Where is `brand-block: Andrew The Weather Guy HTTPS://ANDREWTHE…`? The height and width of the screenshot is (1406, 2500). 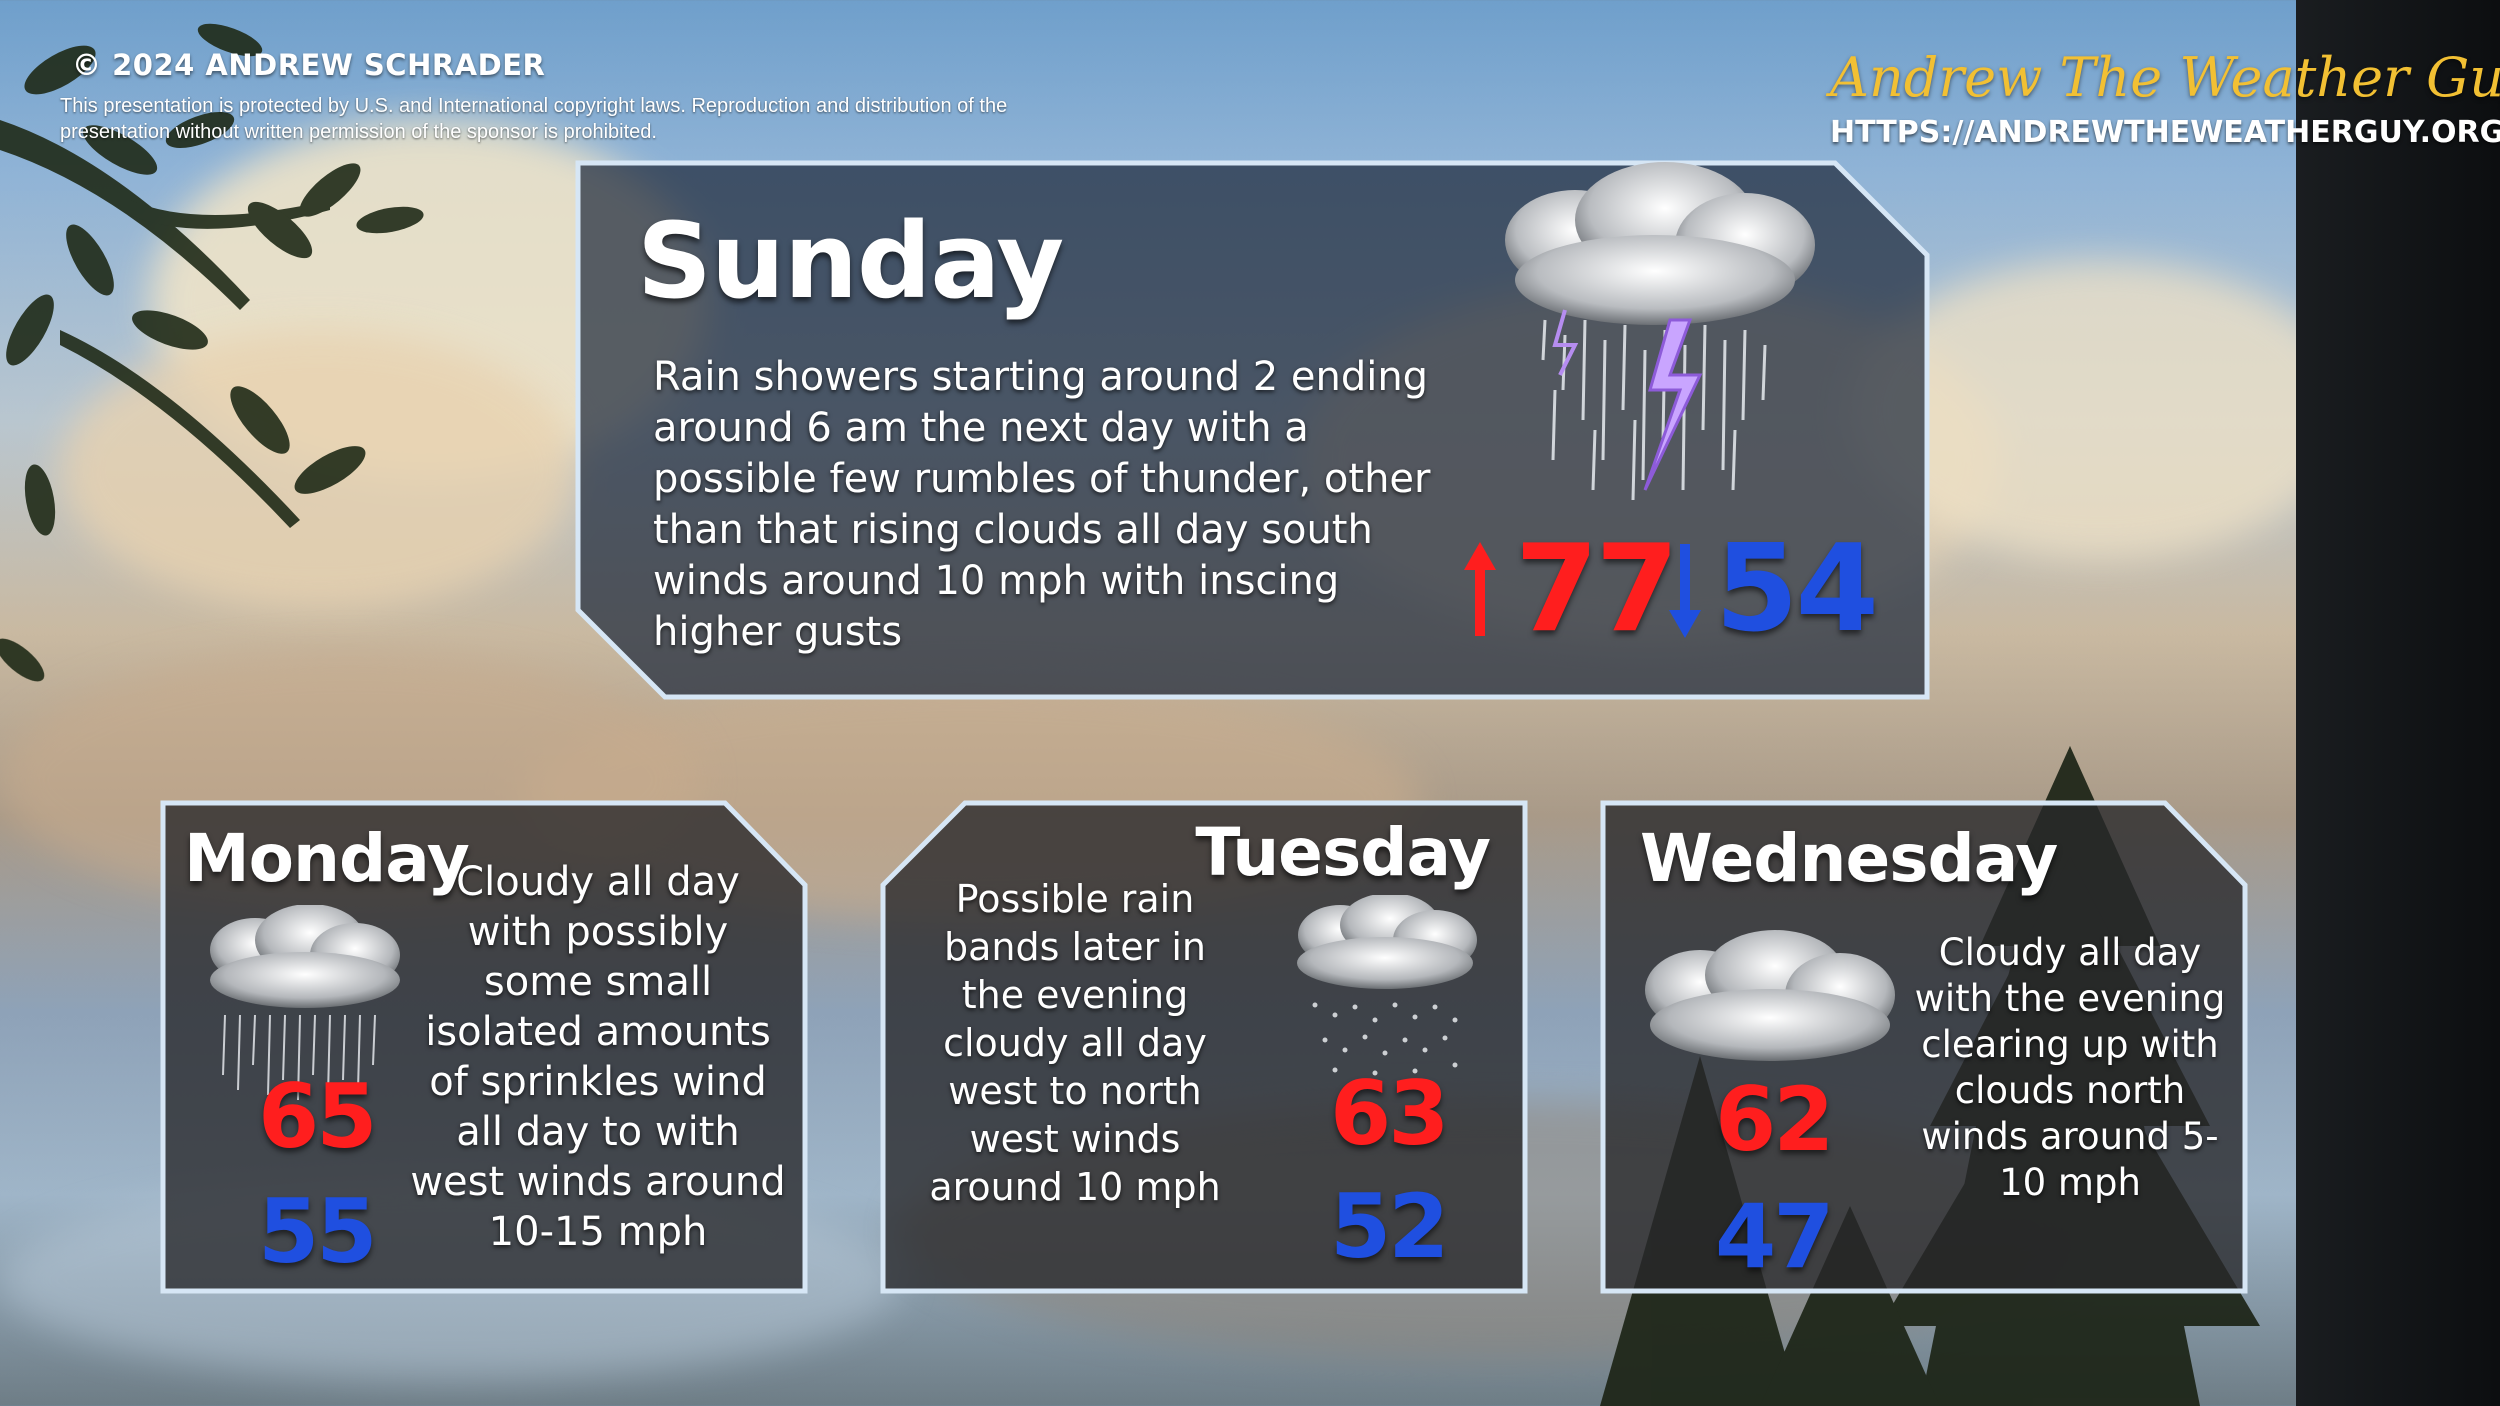
brand-block: Andrew The Weather Guy HTTPS://ANDREWTHE… is located at coordinates (2165, 98).